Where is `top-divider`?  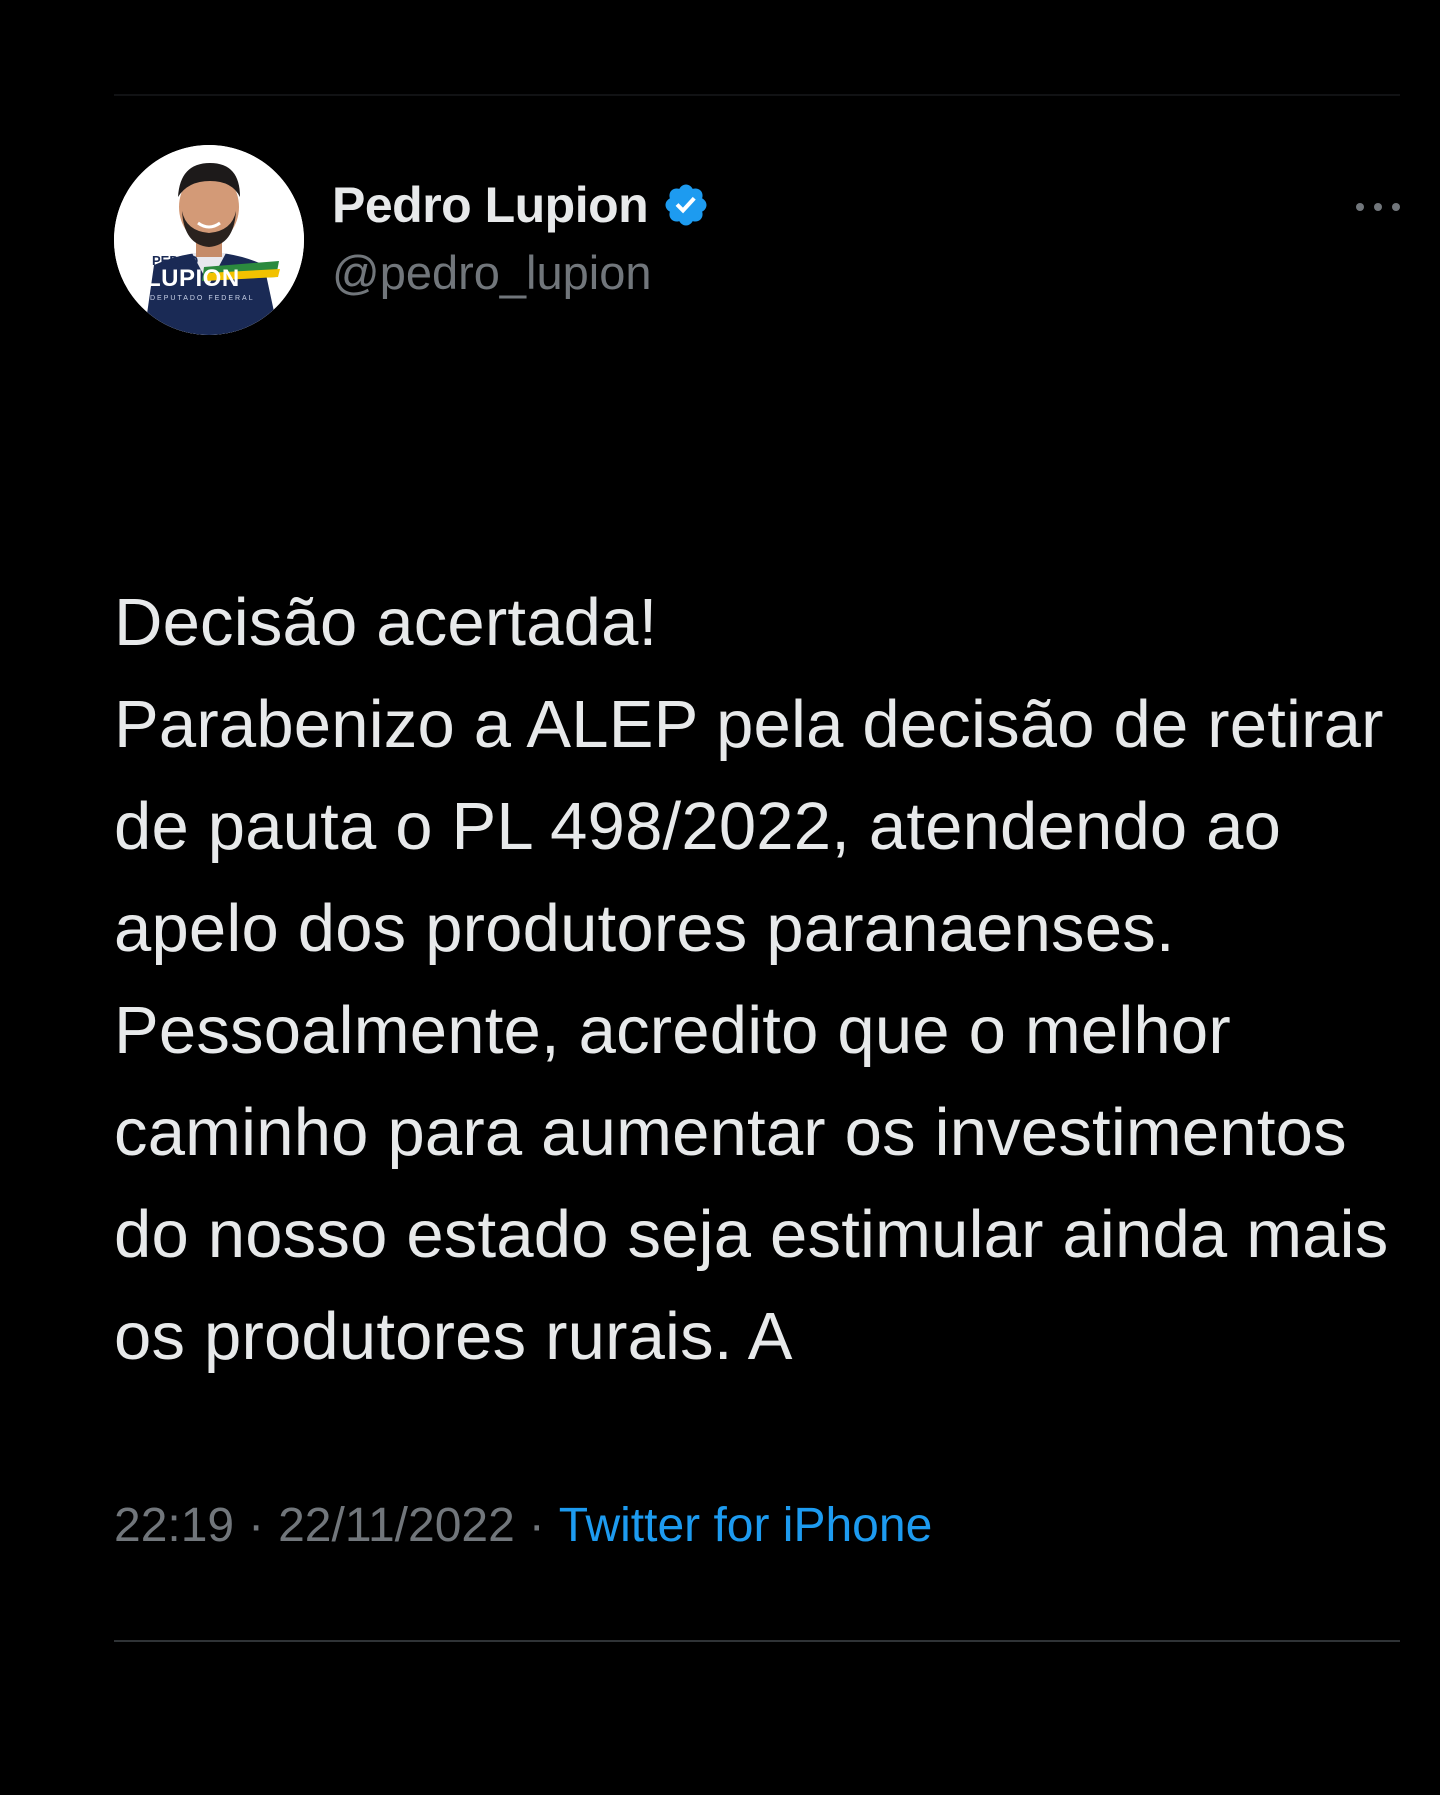 top-divider is located at coordinates (757, 95).